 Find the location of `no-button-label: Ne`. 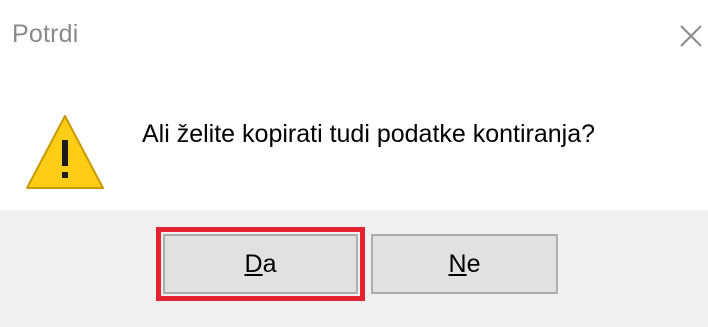

no-button-label: Ne is located at coordinates (465, 264).